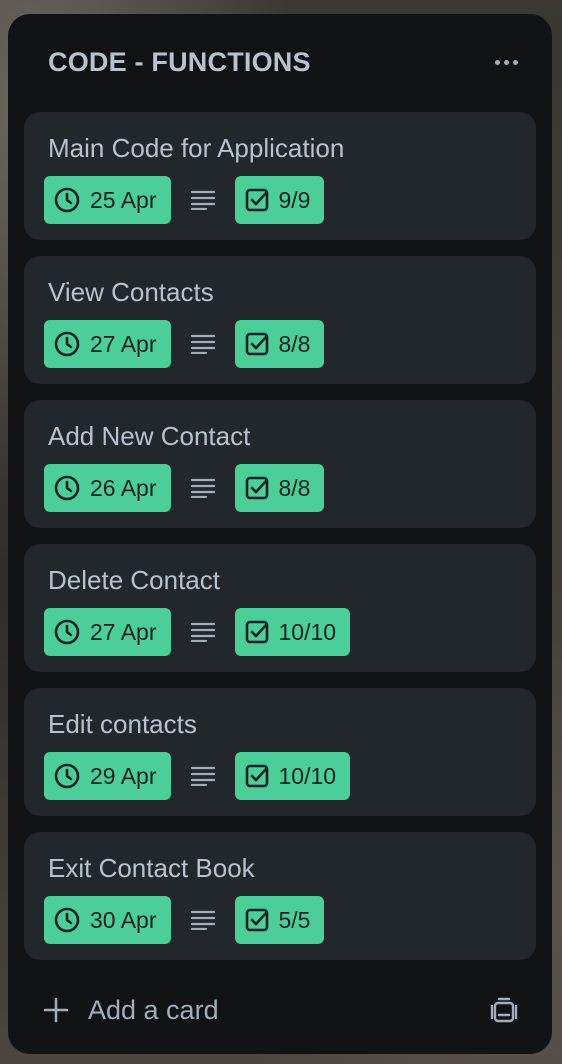 Image resolution: width=562 pixels, height=1064 pixels. I want to click on list-header: CODE - FUNCTIONS, so click(280, 63).